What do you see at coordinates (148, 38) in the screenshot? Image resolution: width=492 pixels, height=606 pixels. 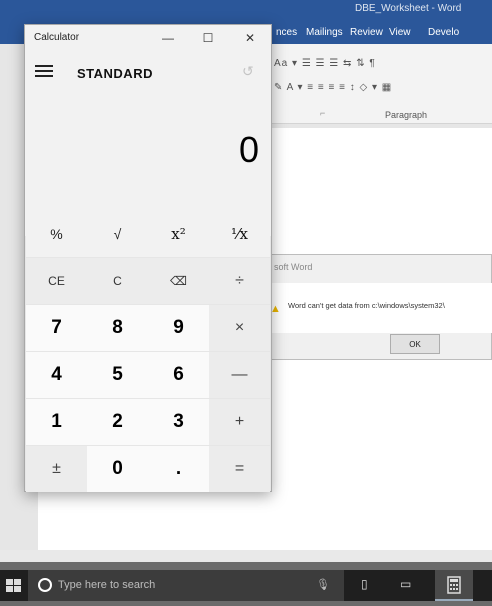 I see `calculator-titlebar: Calculator — ☐ ✕` at bounding box center [148, 38].